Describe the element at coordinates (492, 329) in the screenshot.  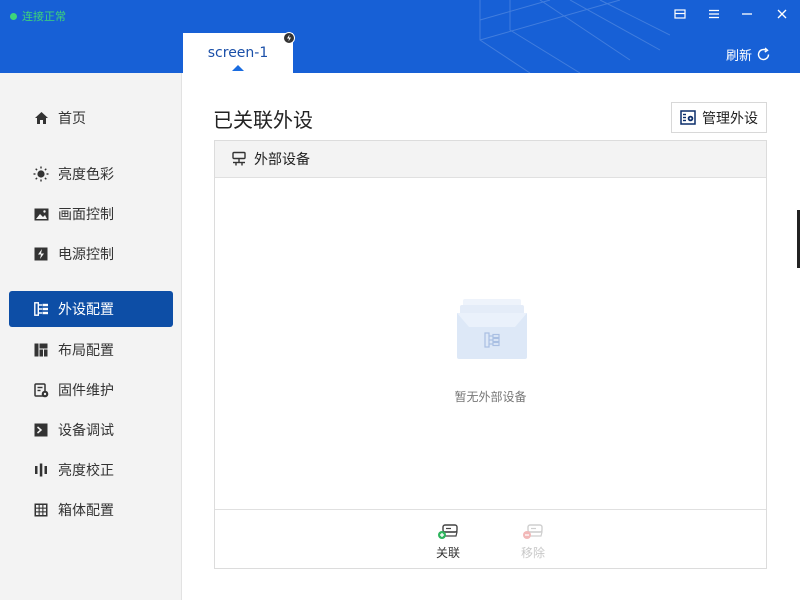
I see `empty-box-icon` at that location.